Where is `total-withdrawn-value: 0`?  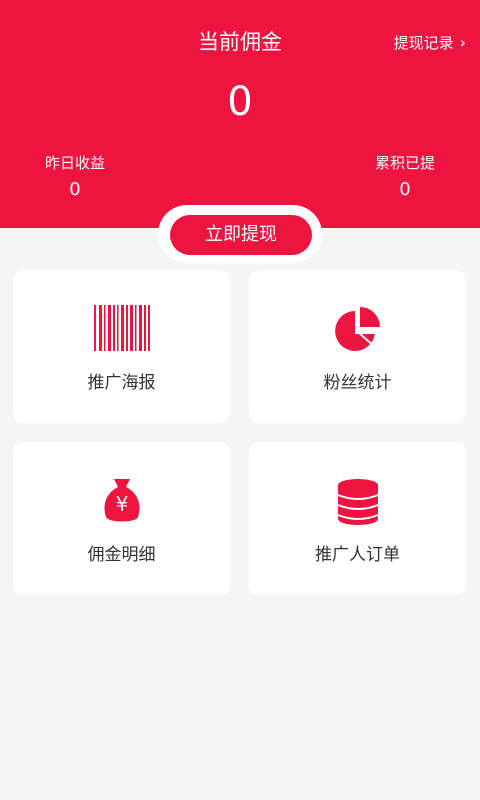 total-withdrawn-value: 0 is located at coordinates (405, 189).